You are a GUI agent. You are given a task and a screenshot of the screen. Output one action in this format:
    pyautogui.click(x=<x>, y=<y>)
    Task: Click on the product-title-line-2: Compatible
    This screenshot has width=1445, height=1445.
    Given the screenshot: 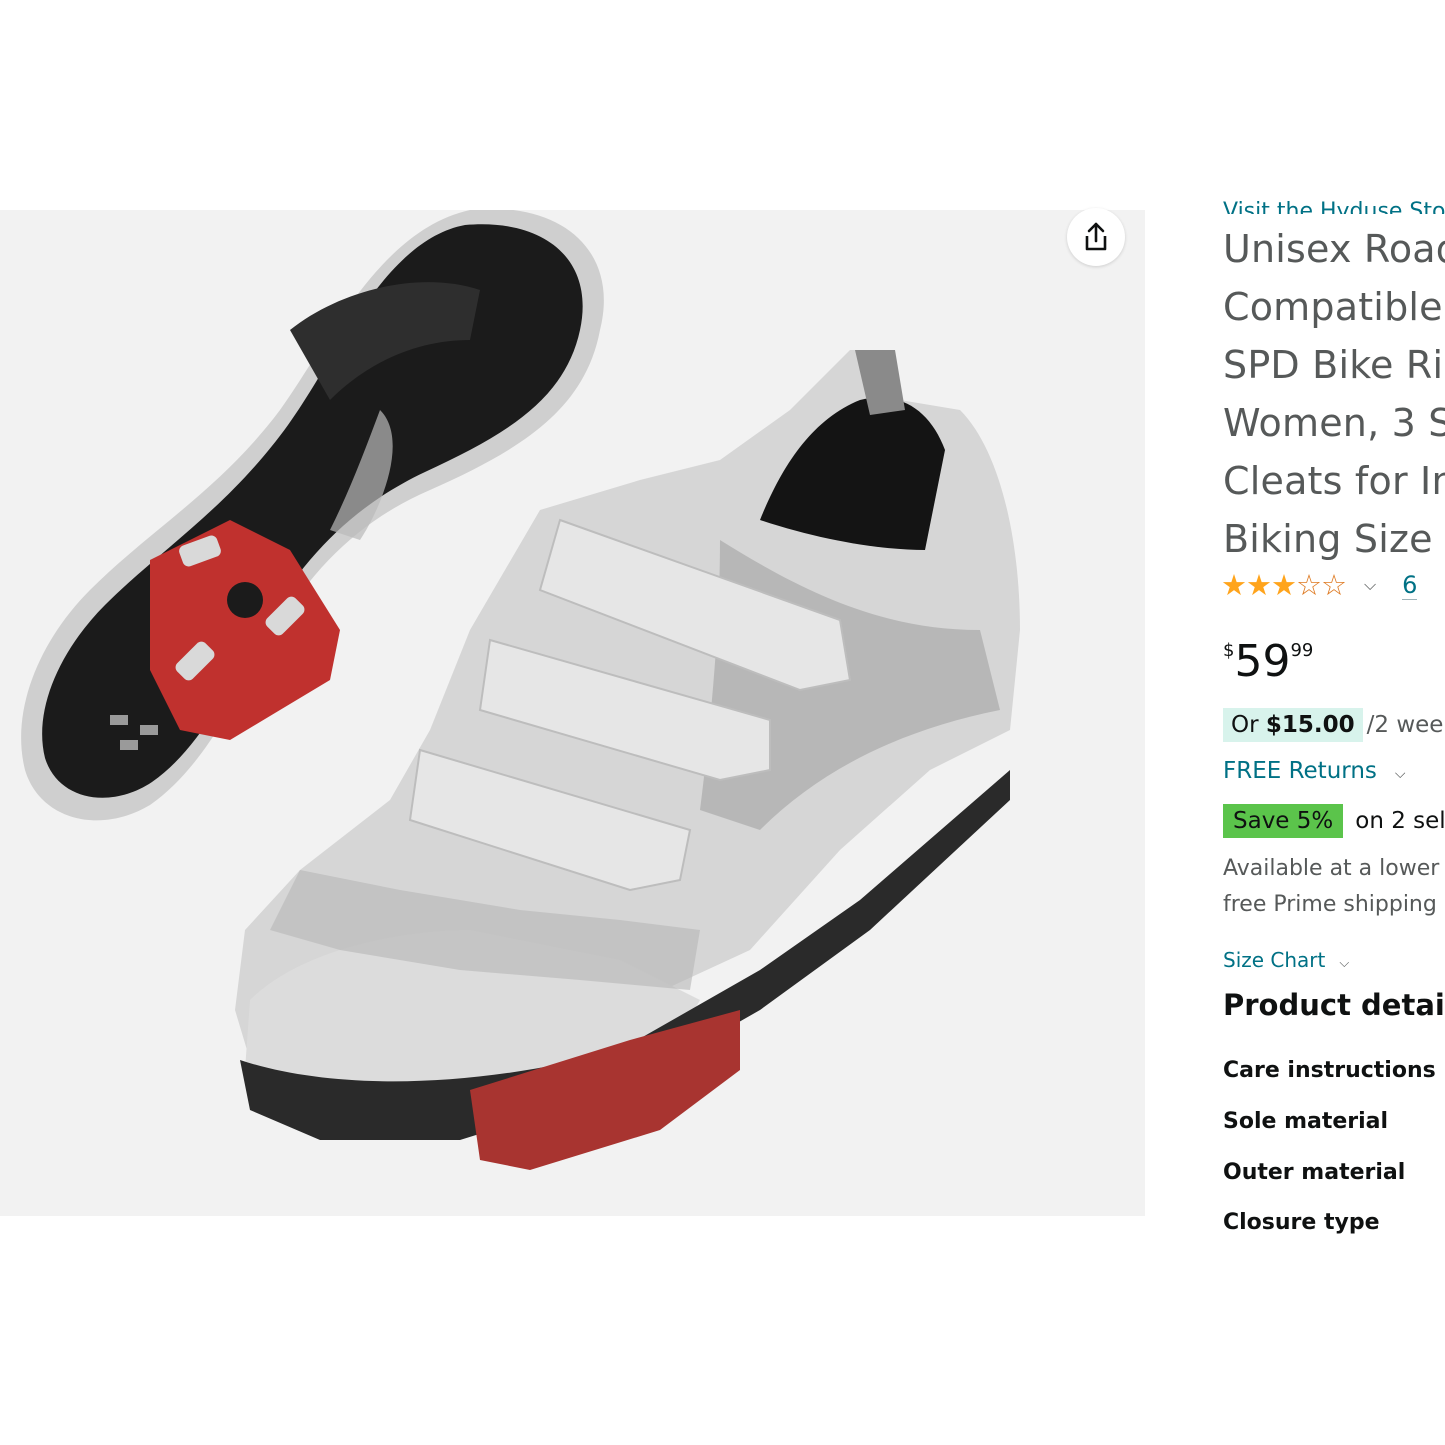 What is the action you would take?
    pyautogui.click(x=1333, y=307)
    